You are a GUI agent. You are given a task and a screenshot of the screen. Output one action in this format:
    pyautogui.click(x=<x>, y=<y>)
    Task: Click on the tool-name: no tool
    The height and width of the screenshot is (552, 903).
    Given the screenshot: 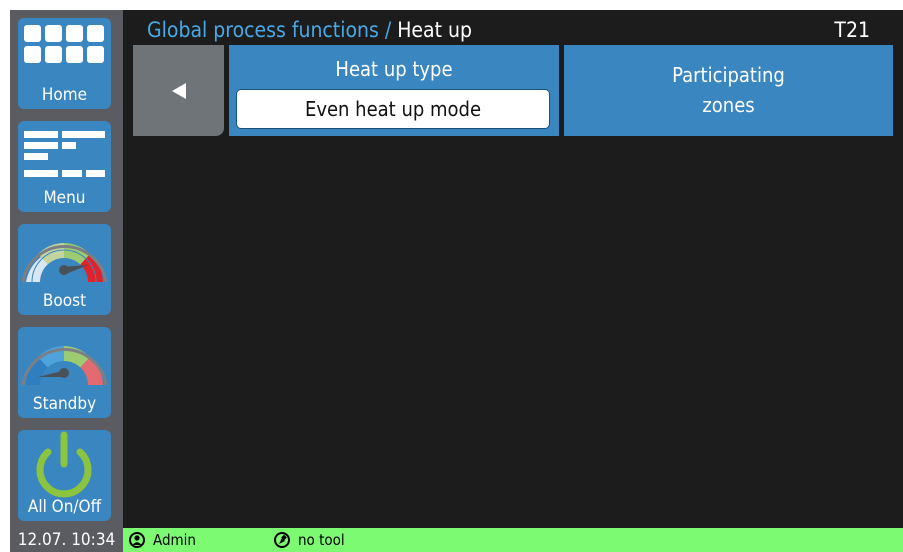 What is the action you would take?
    pyautogui.click(x=321, y=540)
    